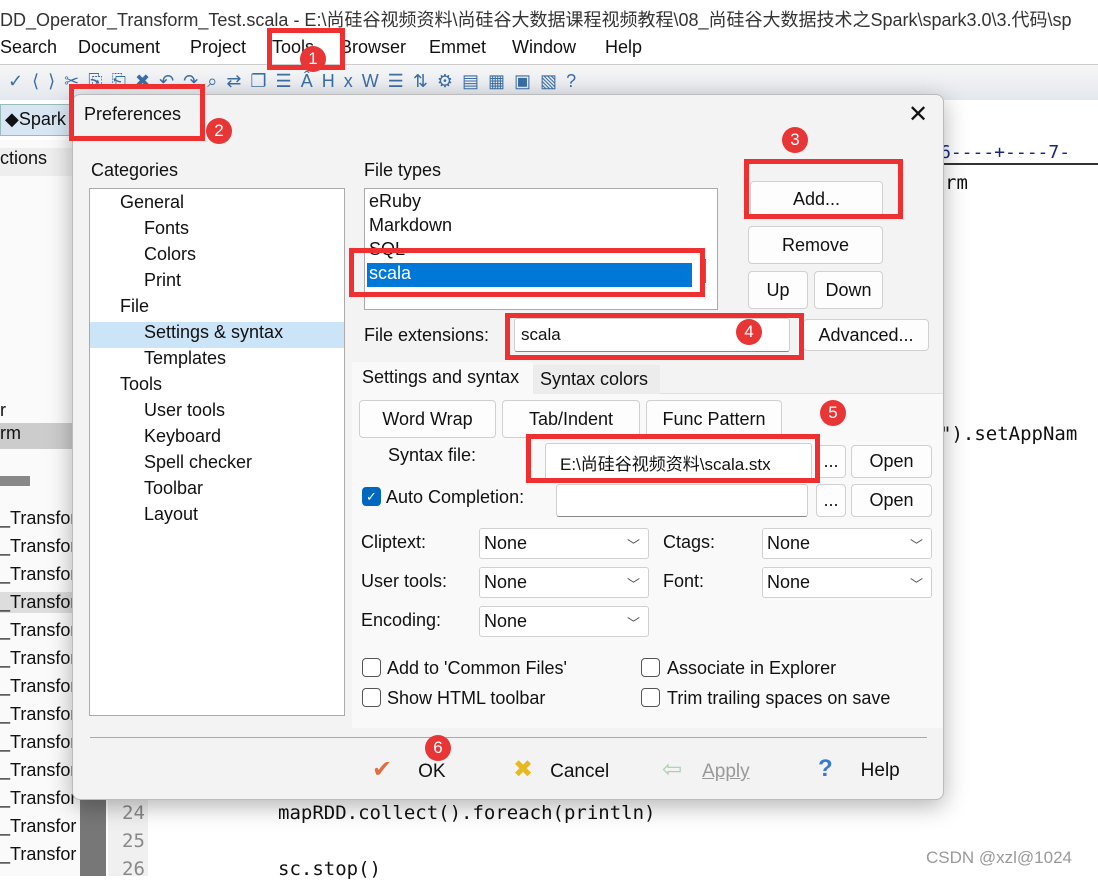 The image size is (1098, 880). I want to click on file-extensions-label: File extensions:, so click(427, 335).